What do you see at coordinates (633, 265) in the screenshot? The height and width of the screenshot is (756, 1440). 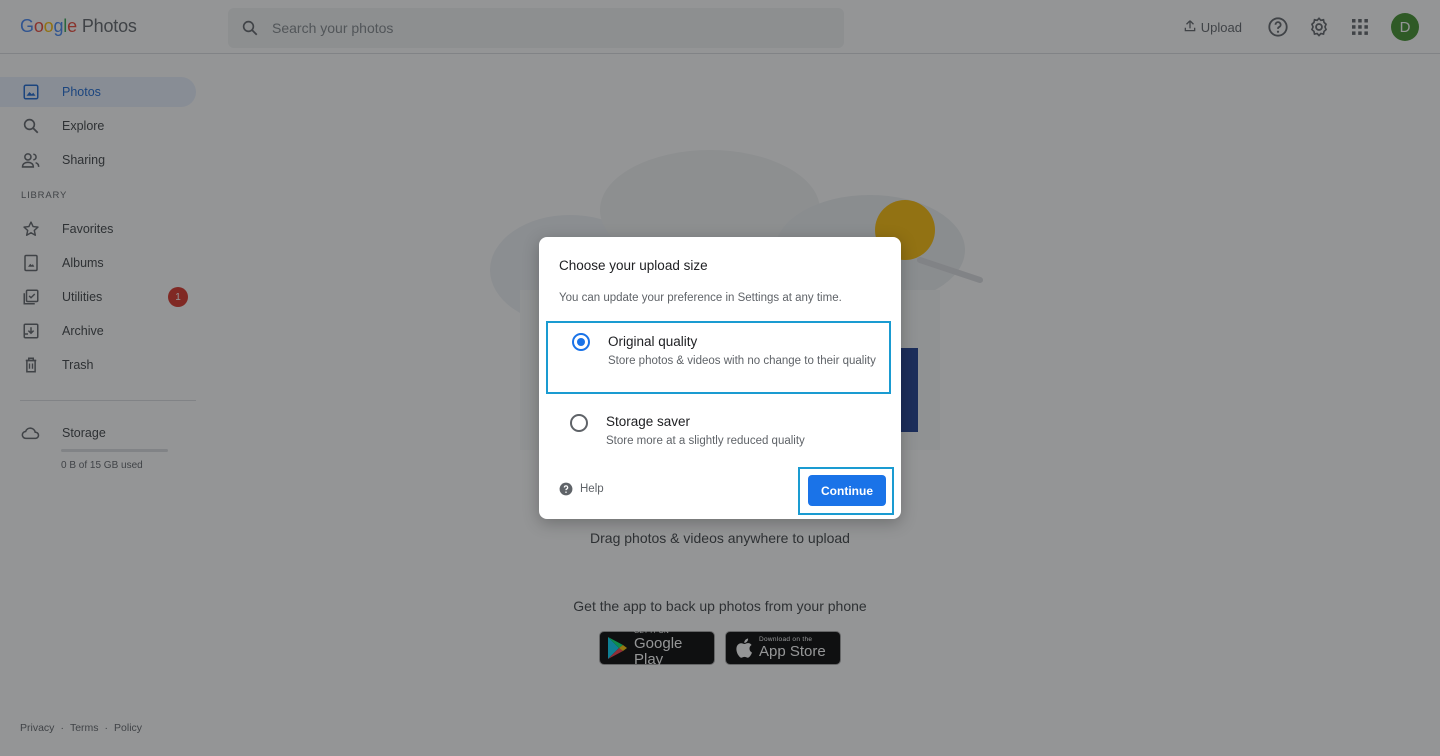 I see `dialog-title: Choose your upload size` at bounding box center [633, 265].